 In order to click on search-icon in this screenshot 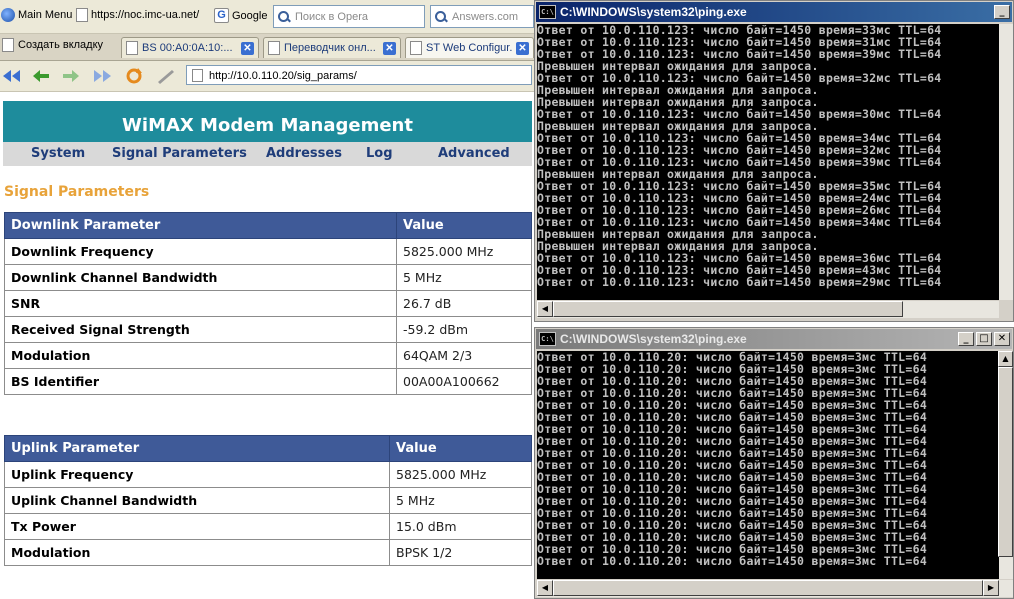, I will do `click(284, 16)`.